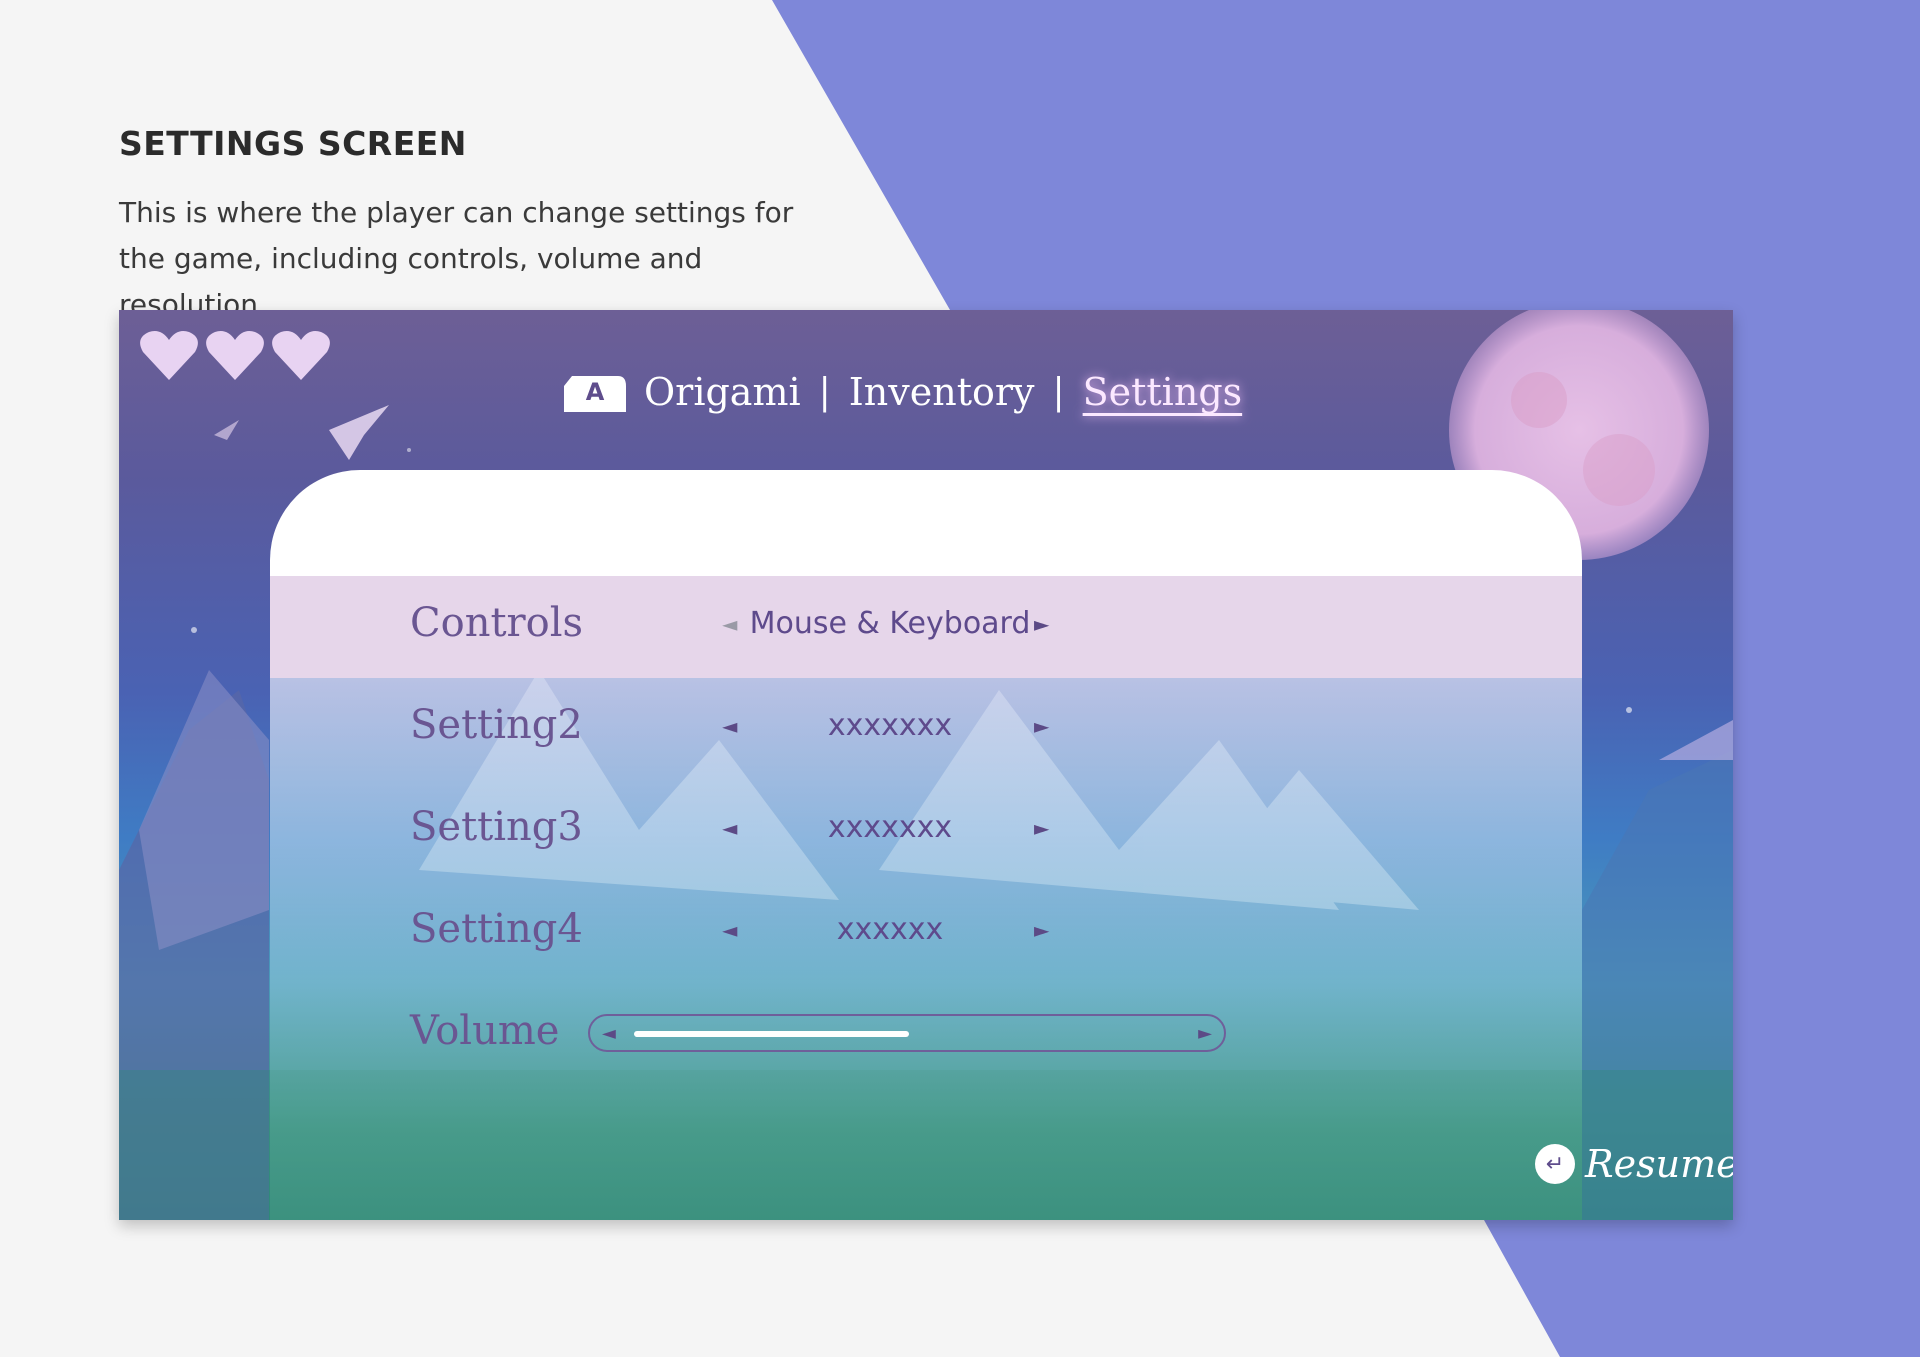 This screenshot has width=1920, height=1357. Describe the element at coordinates (771, 1034) in the screenshot. I see `volume-fill` at that location.